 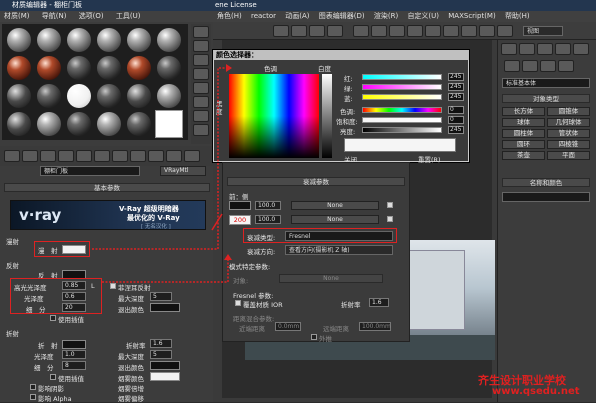 What do you see at coordinates (536, 391) in the screenshot?
I see `watermark-line2: www.qsedu.net` at bounding box center [536, 391].